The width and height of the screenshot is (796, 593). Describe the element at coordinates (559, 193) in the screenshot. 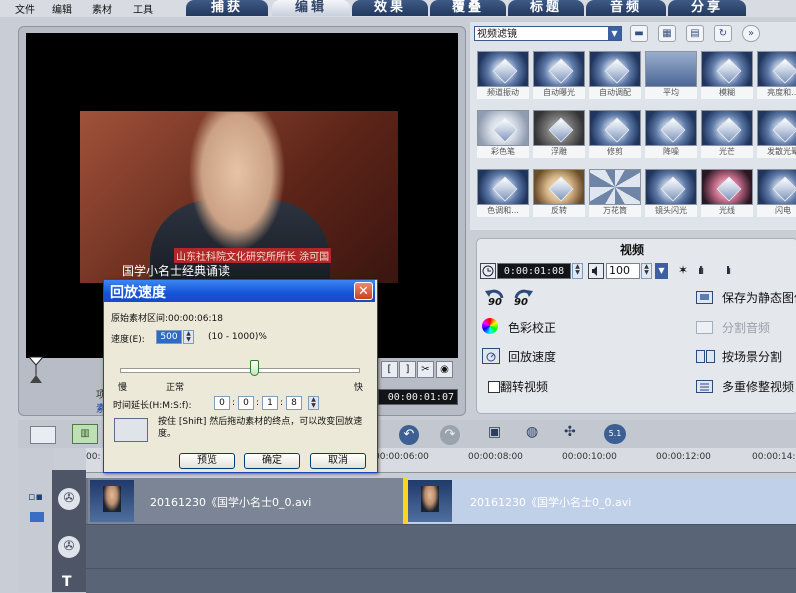

I see `filter-thumb: 反转` at that location.